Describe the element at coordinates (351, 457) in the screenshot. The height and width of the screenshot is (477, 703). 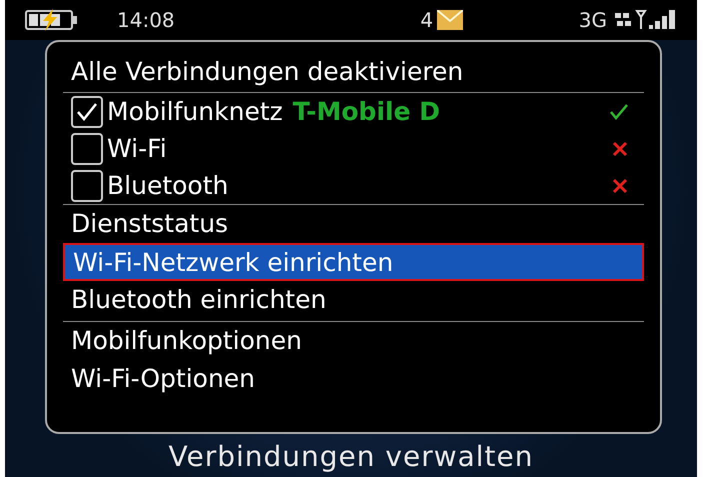
I see `screen-title: Verbindungen verwalten` at that location.